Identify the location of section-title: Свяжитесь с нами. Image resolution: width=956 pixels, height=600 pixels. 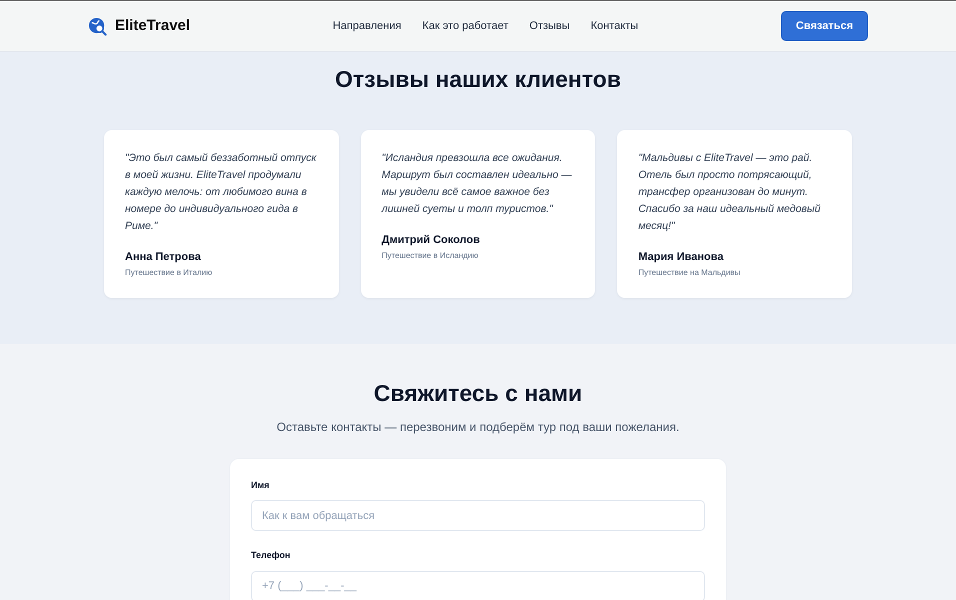
(478, 394).